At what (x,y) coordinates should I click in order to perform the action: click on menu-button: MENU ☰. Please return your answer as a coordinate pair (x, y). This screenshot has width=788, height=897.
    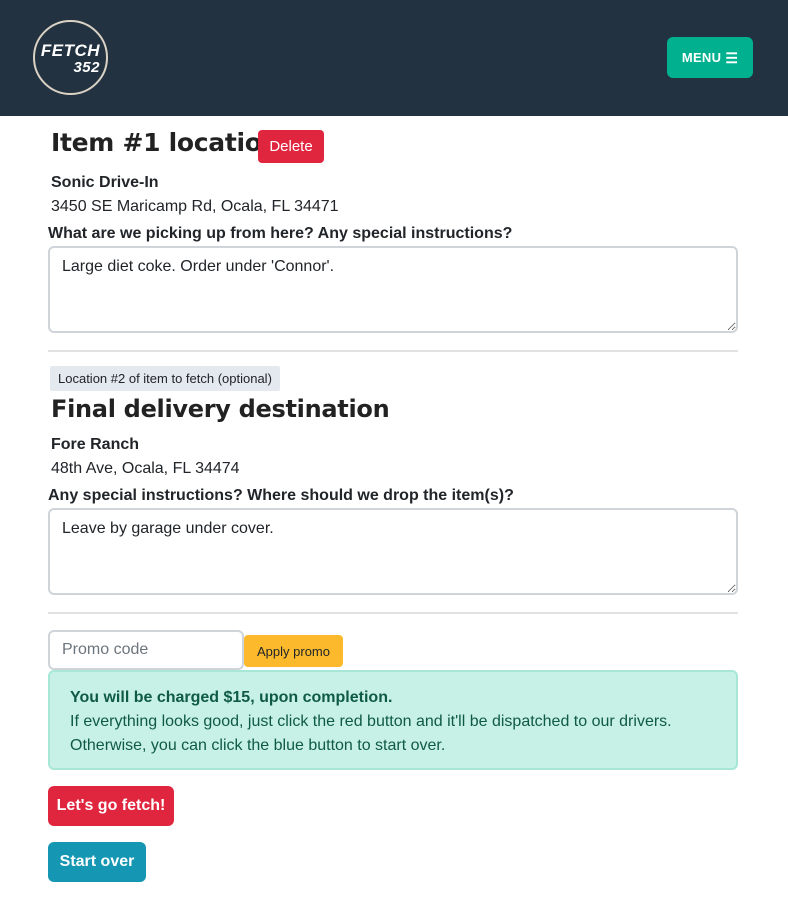
    Looking at the image, I should click on (710, 57).